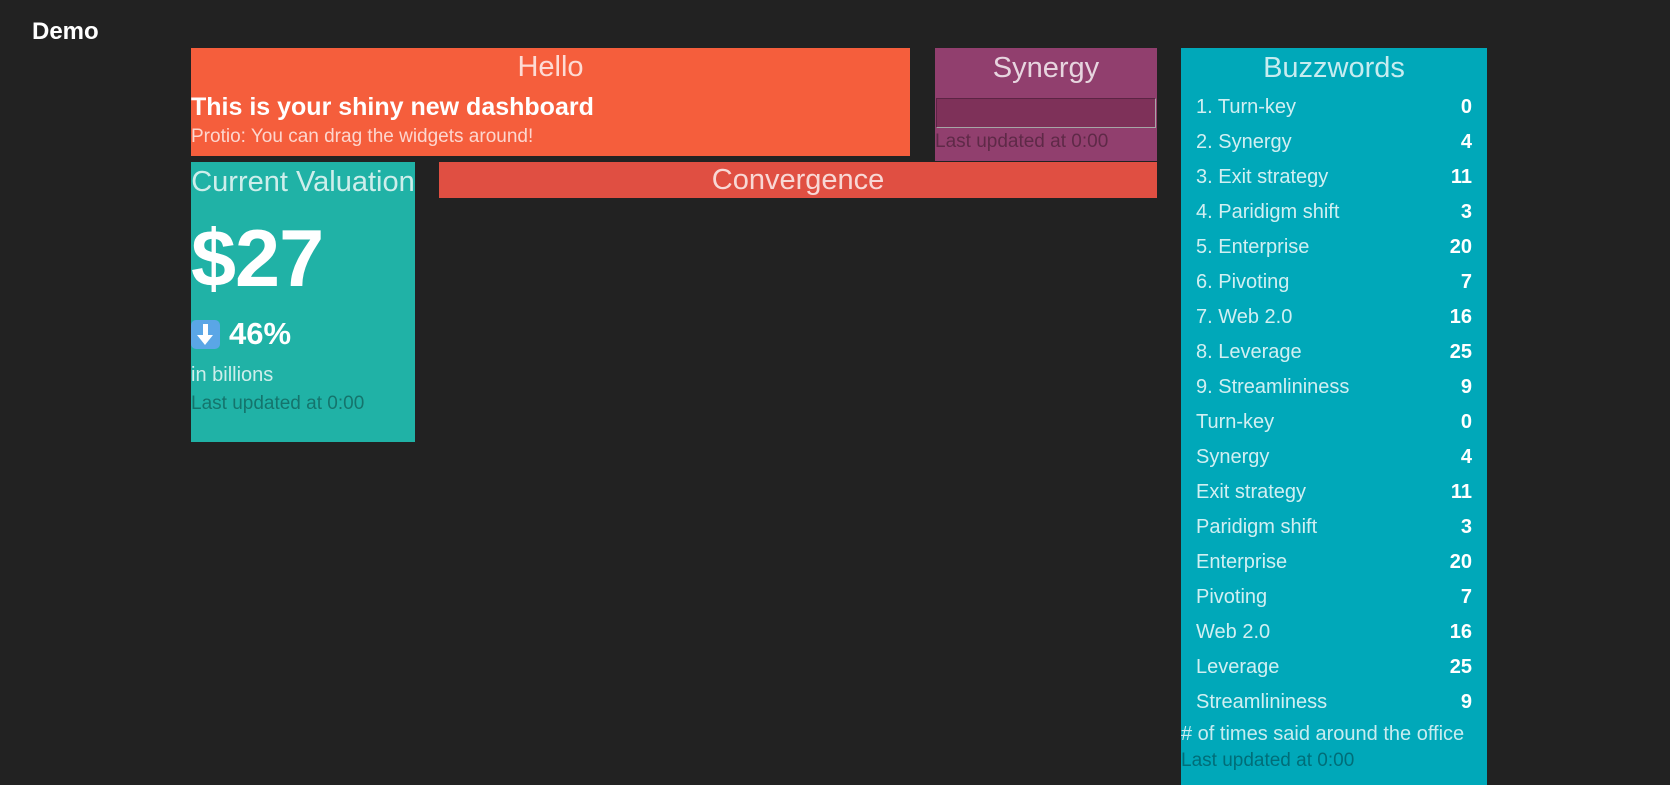 This screenshot has width=1670, height=785. What do you see at coordinates (1249, 352) in the screenshot?
I see `buzzword-label: 8. Leverage` at bounding box center [1249, 352].